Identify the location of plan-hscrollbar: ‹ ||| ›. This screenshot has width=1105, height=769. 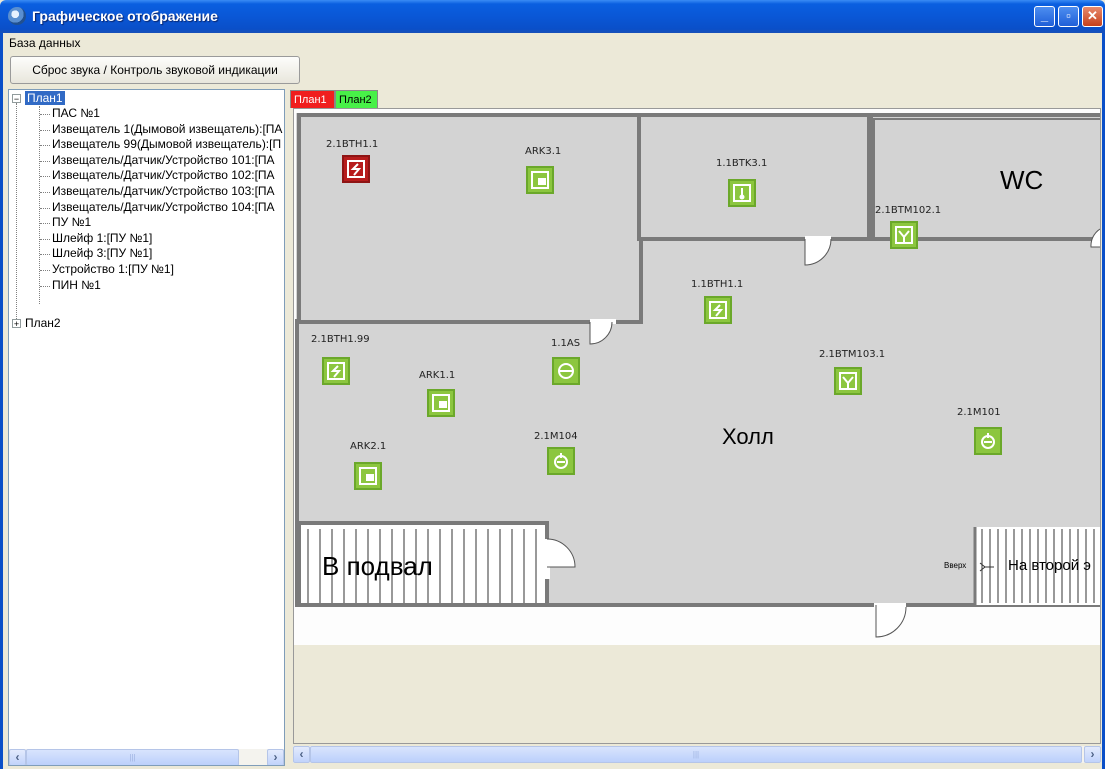
(697, 754).